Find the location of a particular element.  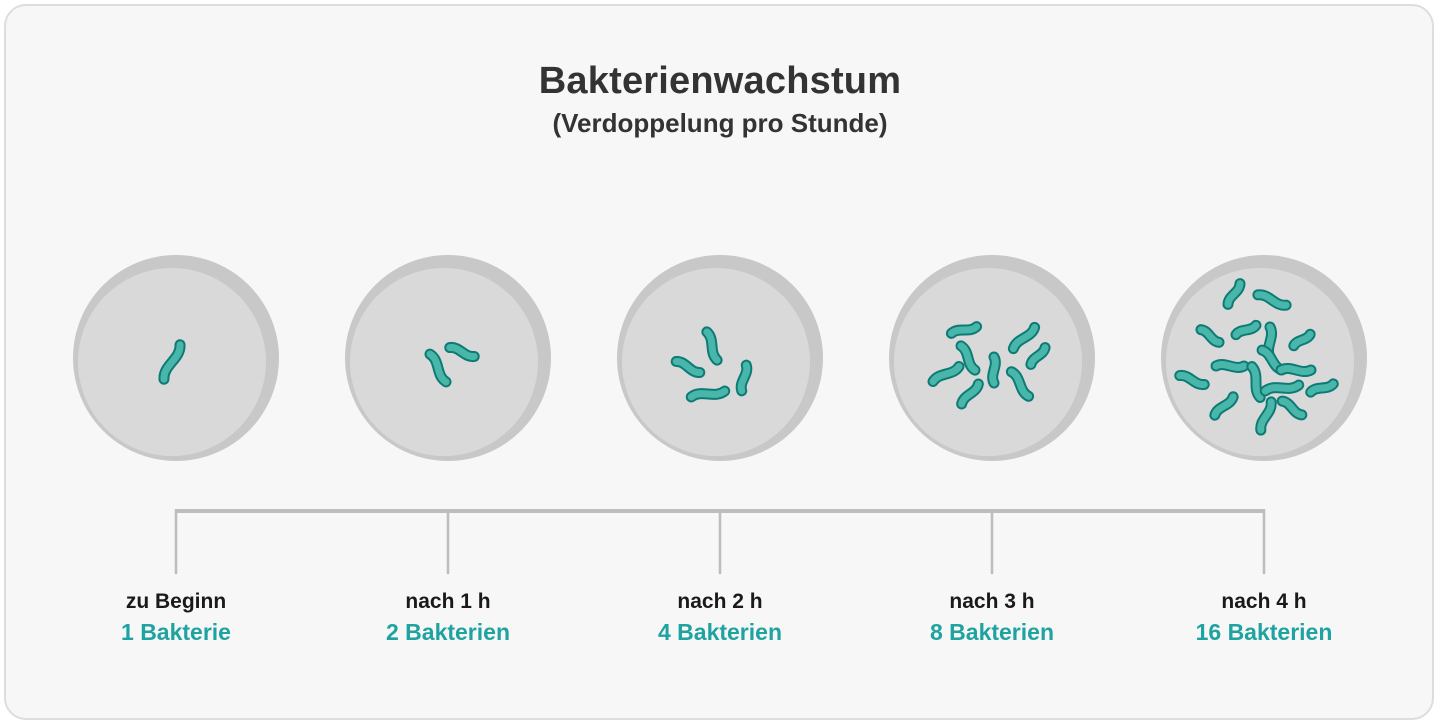

stage-time-label: nach 4 h is located at coordinates (1264, 601).